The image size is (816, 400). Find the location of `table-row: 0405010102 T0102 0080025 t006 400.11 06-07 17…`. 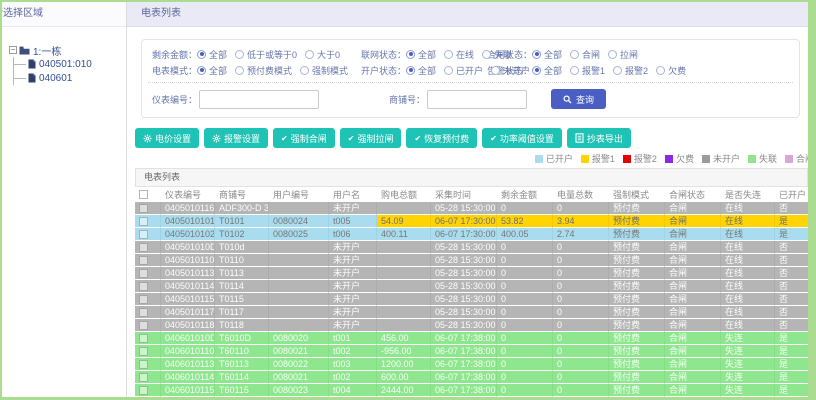

table-row: 0405010102 T0102 0080025 t006 400.11 06-07 17… is located at coordinates (471, 234).